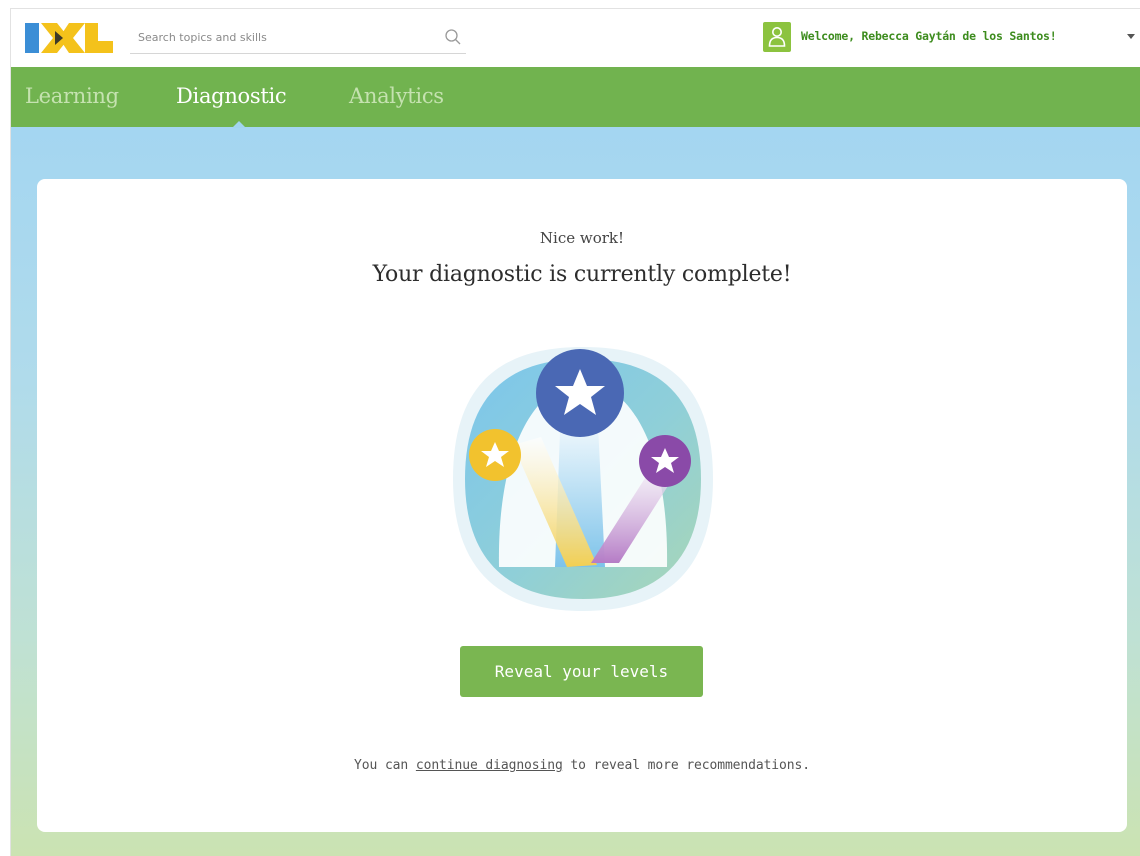 This screenshot has height=856, width=1140. I want to click on page-title: Your diagnostic is currently complete!, so click(582, 274).